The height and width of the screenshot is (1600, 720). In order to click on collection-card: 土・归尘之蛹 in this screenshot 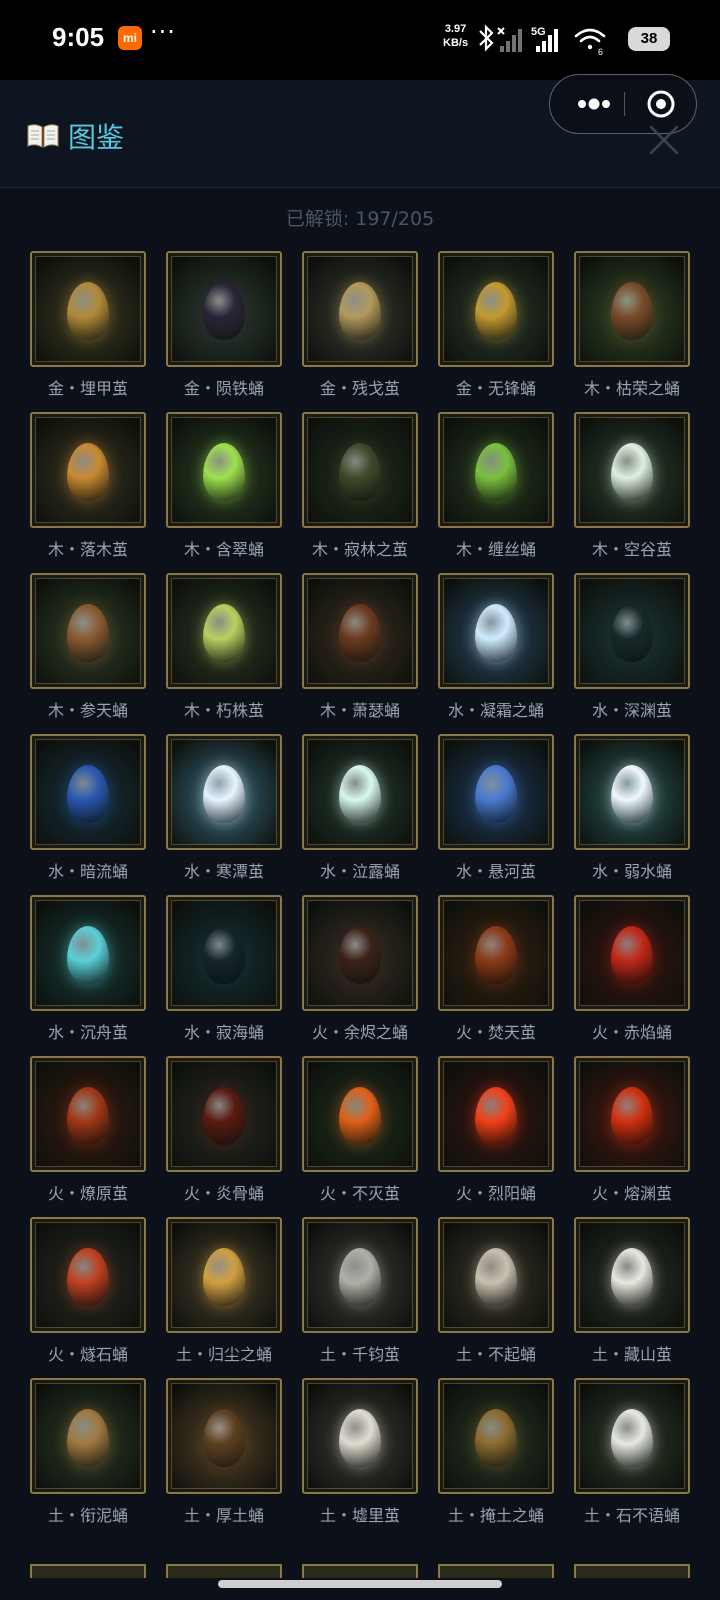, I will do `click(224, 1291)`.